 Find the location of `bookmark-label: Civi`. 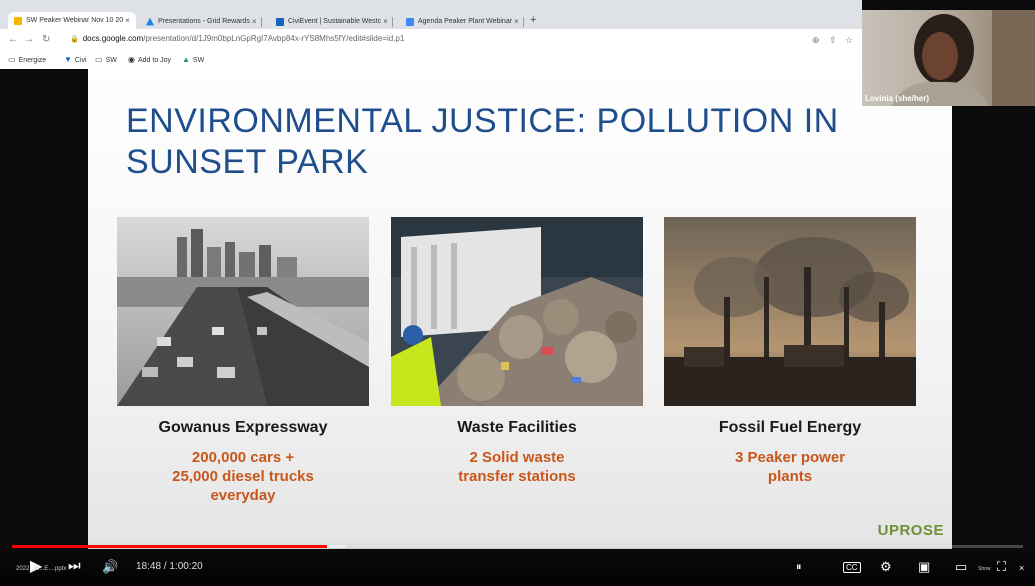

bookmark-label: Civi is located at coordinates (80, 60).